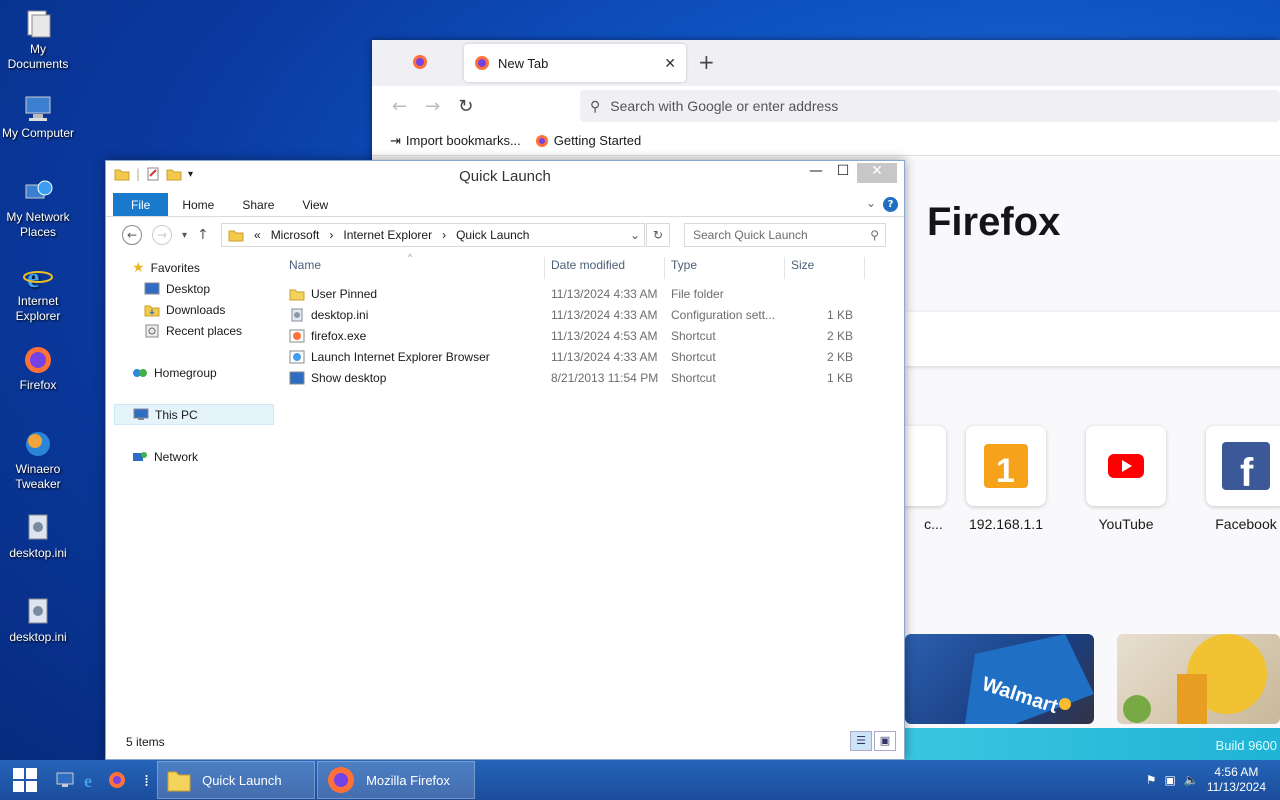  What do you see at coordinates (38, 292) in the screenshot?
I see `desktop-icon-internet-explorer: e Internet Explorer` at bounding box center [38, 292].